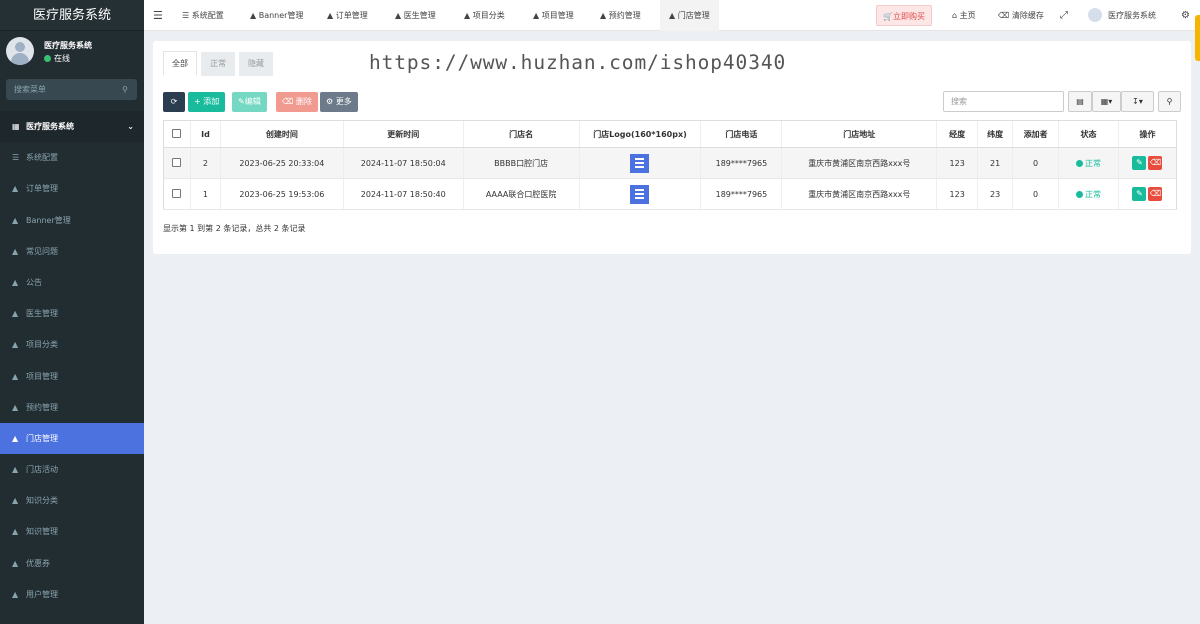 The image size is (1200, 624). I want to click on tab-doctors: ▲ 医生管理, so click(415, 15).